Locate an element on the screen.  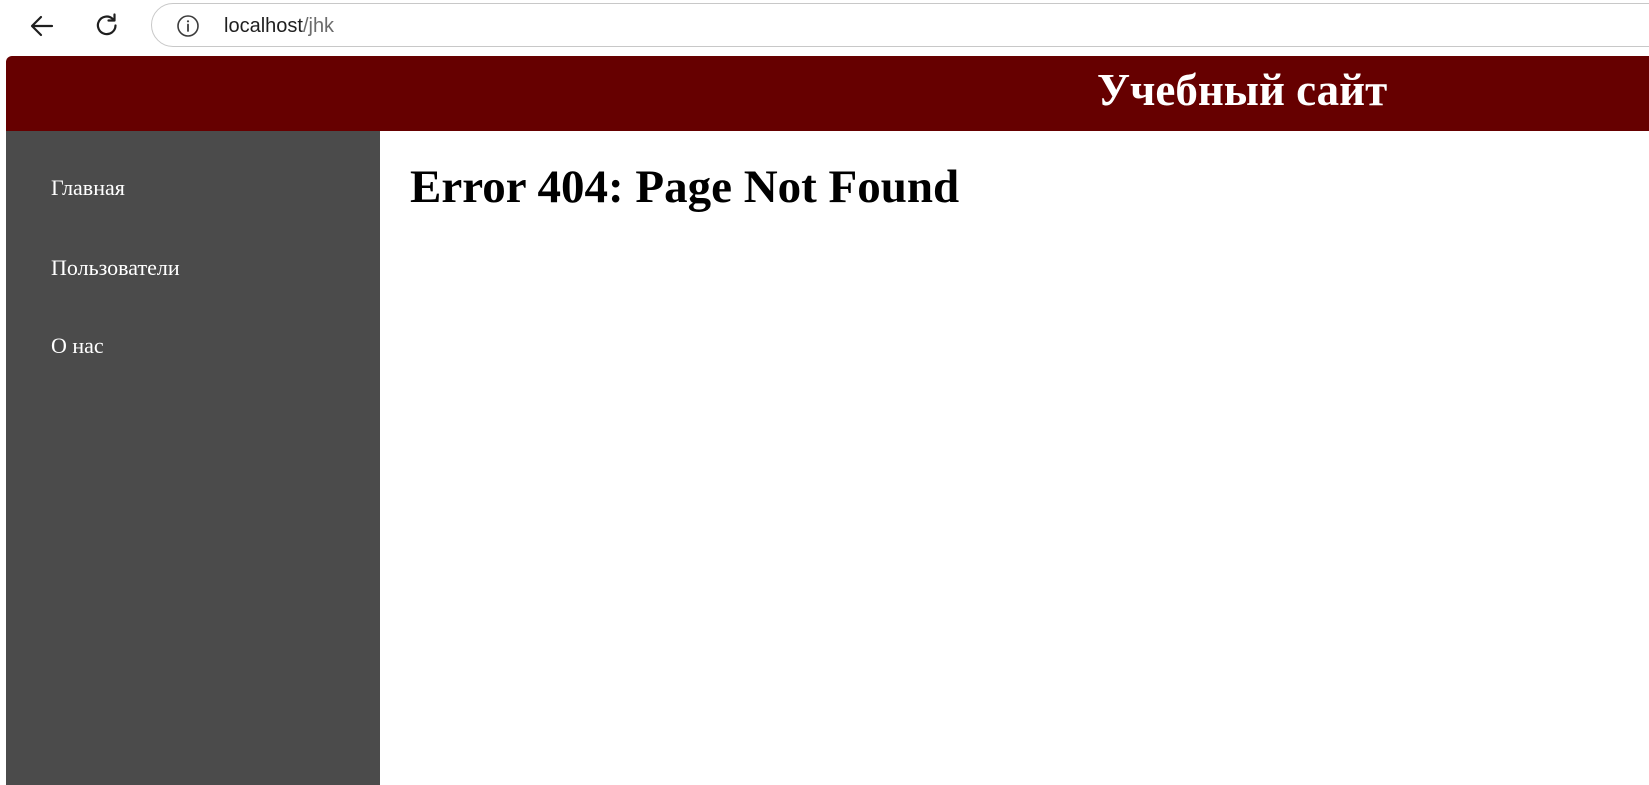
sidebar-item-about: О нас is located at coordinates (77, 346).